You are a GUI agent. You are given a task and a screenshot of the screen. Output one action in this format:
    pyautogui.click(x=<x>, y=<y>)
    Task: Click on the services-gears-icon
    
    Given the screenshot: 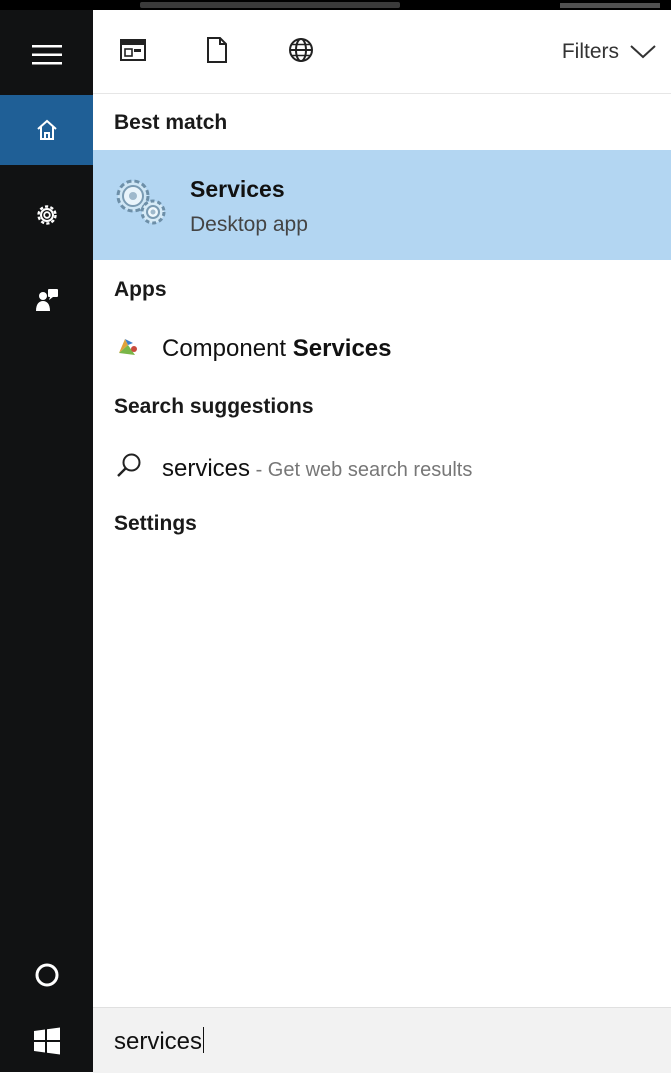 What is the action you would take?
    pyautogui.click(x=141, y=202)
    